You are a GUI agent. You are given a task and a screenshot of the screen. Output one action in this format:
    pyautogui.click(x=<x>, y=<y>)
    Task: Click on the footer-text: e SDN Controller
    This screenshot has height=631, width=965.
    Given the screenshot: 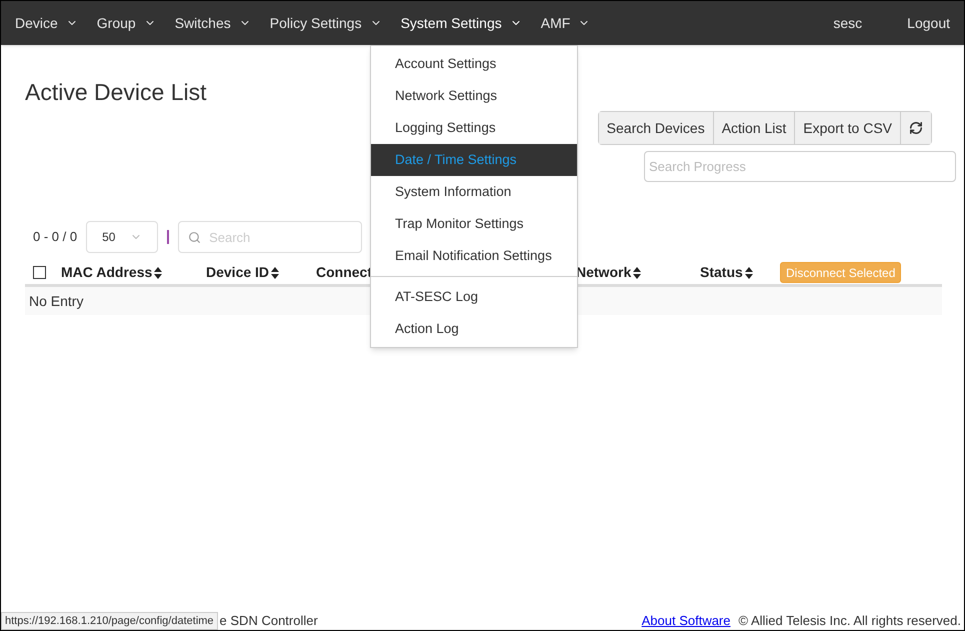 What is the action you would take?
    pyautogui.click(x=269, y=621)
    